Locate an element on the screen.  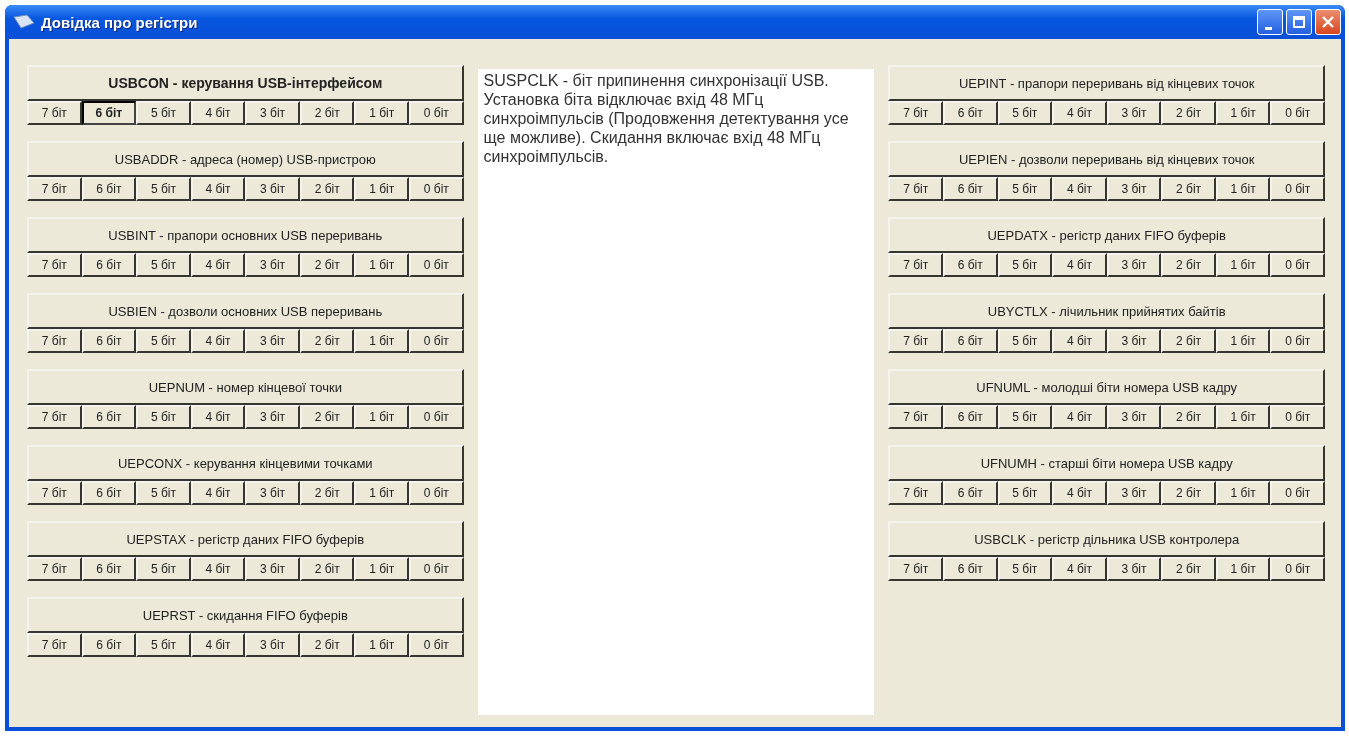
register-button: USBCLK - регістр дільника USB контролера is located at coordinates (1106, 539).